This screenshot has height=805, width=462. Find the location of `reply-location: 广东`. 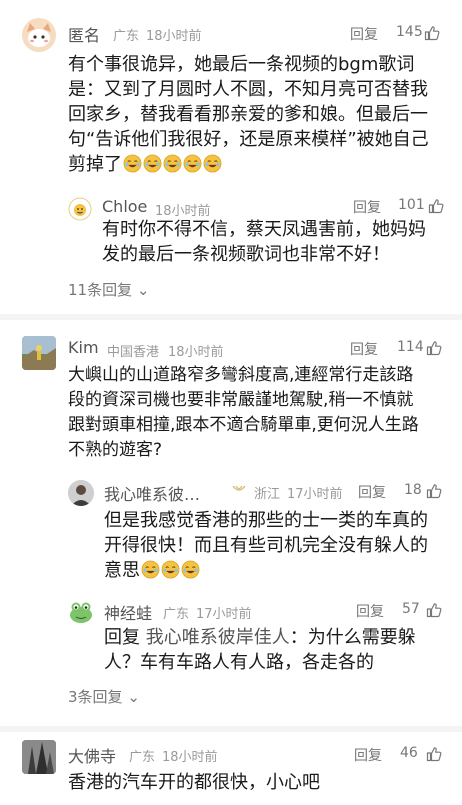

reply-location: 广东 is located at coordinates (176, 614).